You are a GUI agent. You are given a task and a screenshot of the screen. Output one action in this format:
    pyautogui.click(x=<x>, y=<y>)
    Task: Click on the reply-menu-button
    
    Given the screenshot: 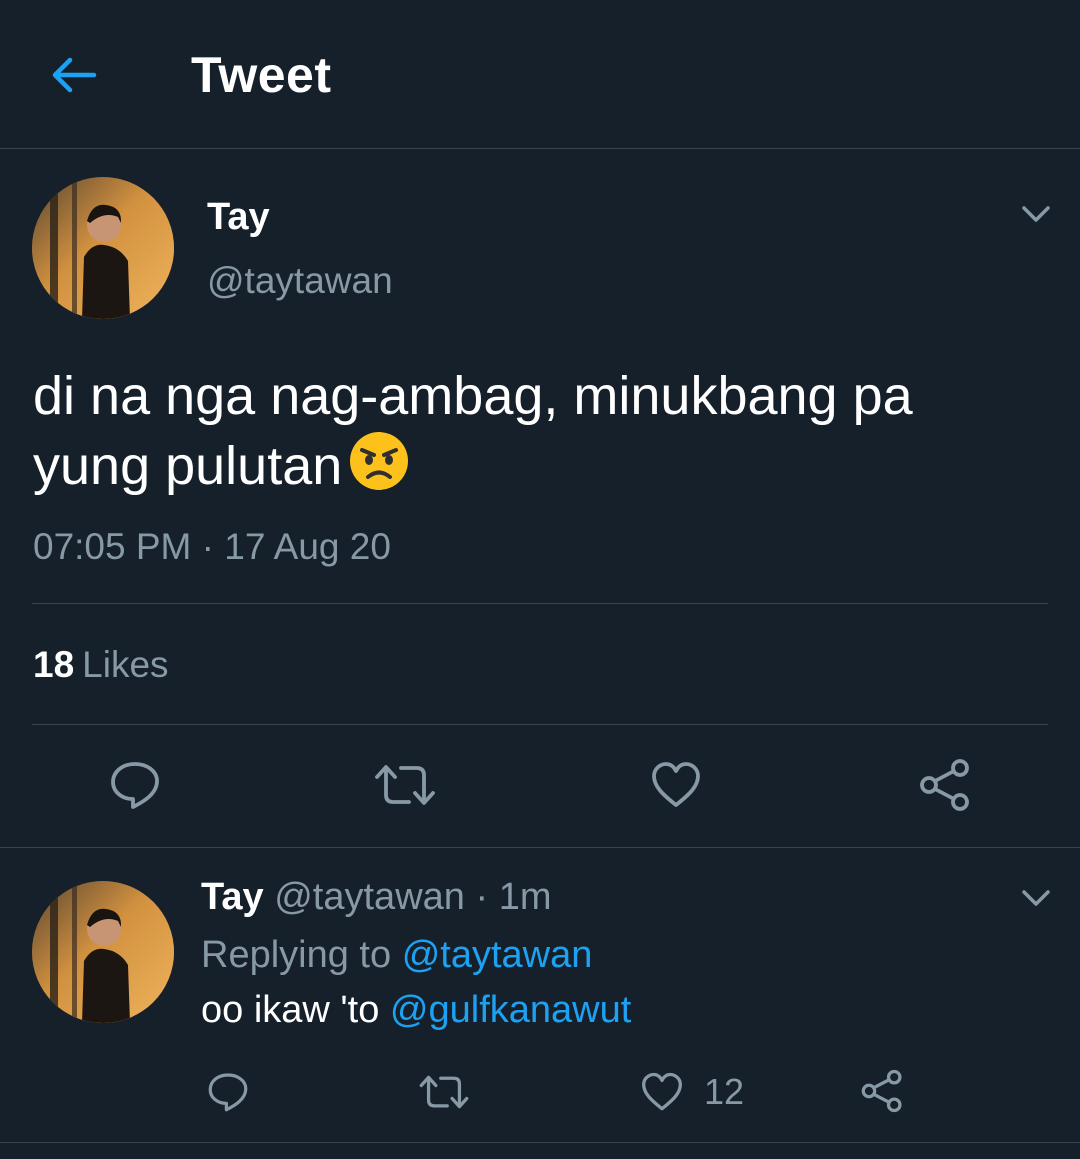 What is the action you would take?
    pyautogui.click(x=1036, y=898)
    